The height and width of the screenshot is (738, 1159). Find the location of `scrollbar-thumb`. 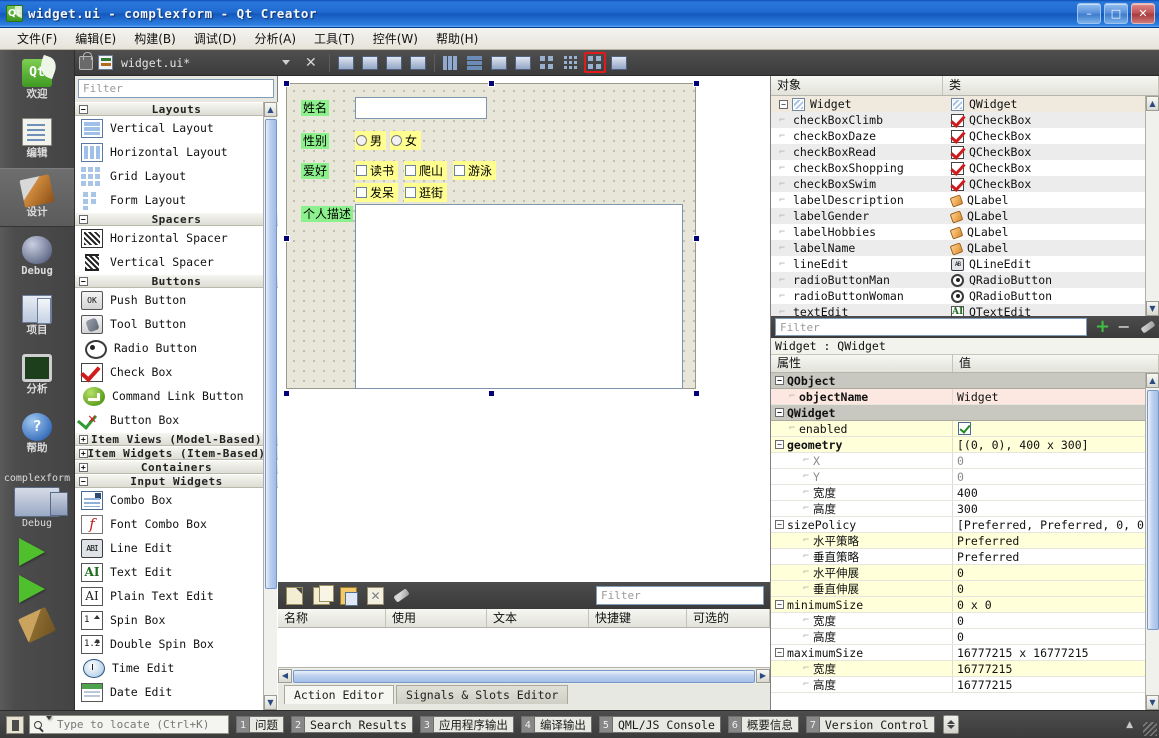

scrollbar-thumb is located at coordinates (524, 676).